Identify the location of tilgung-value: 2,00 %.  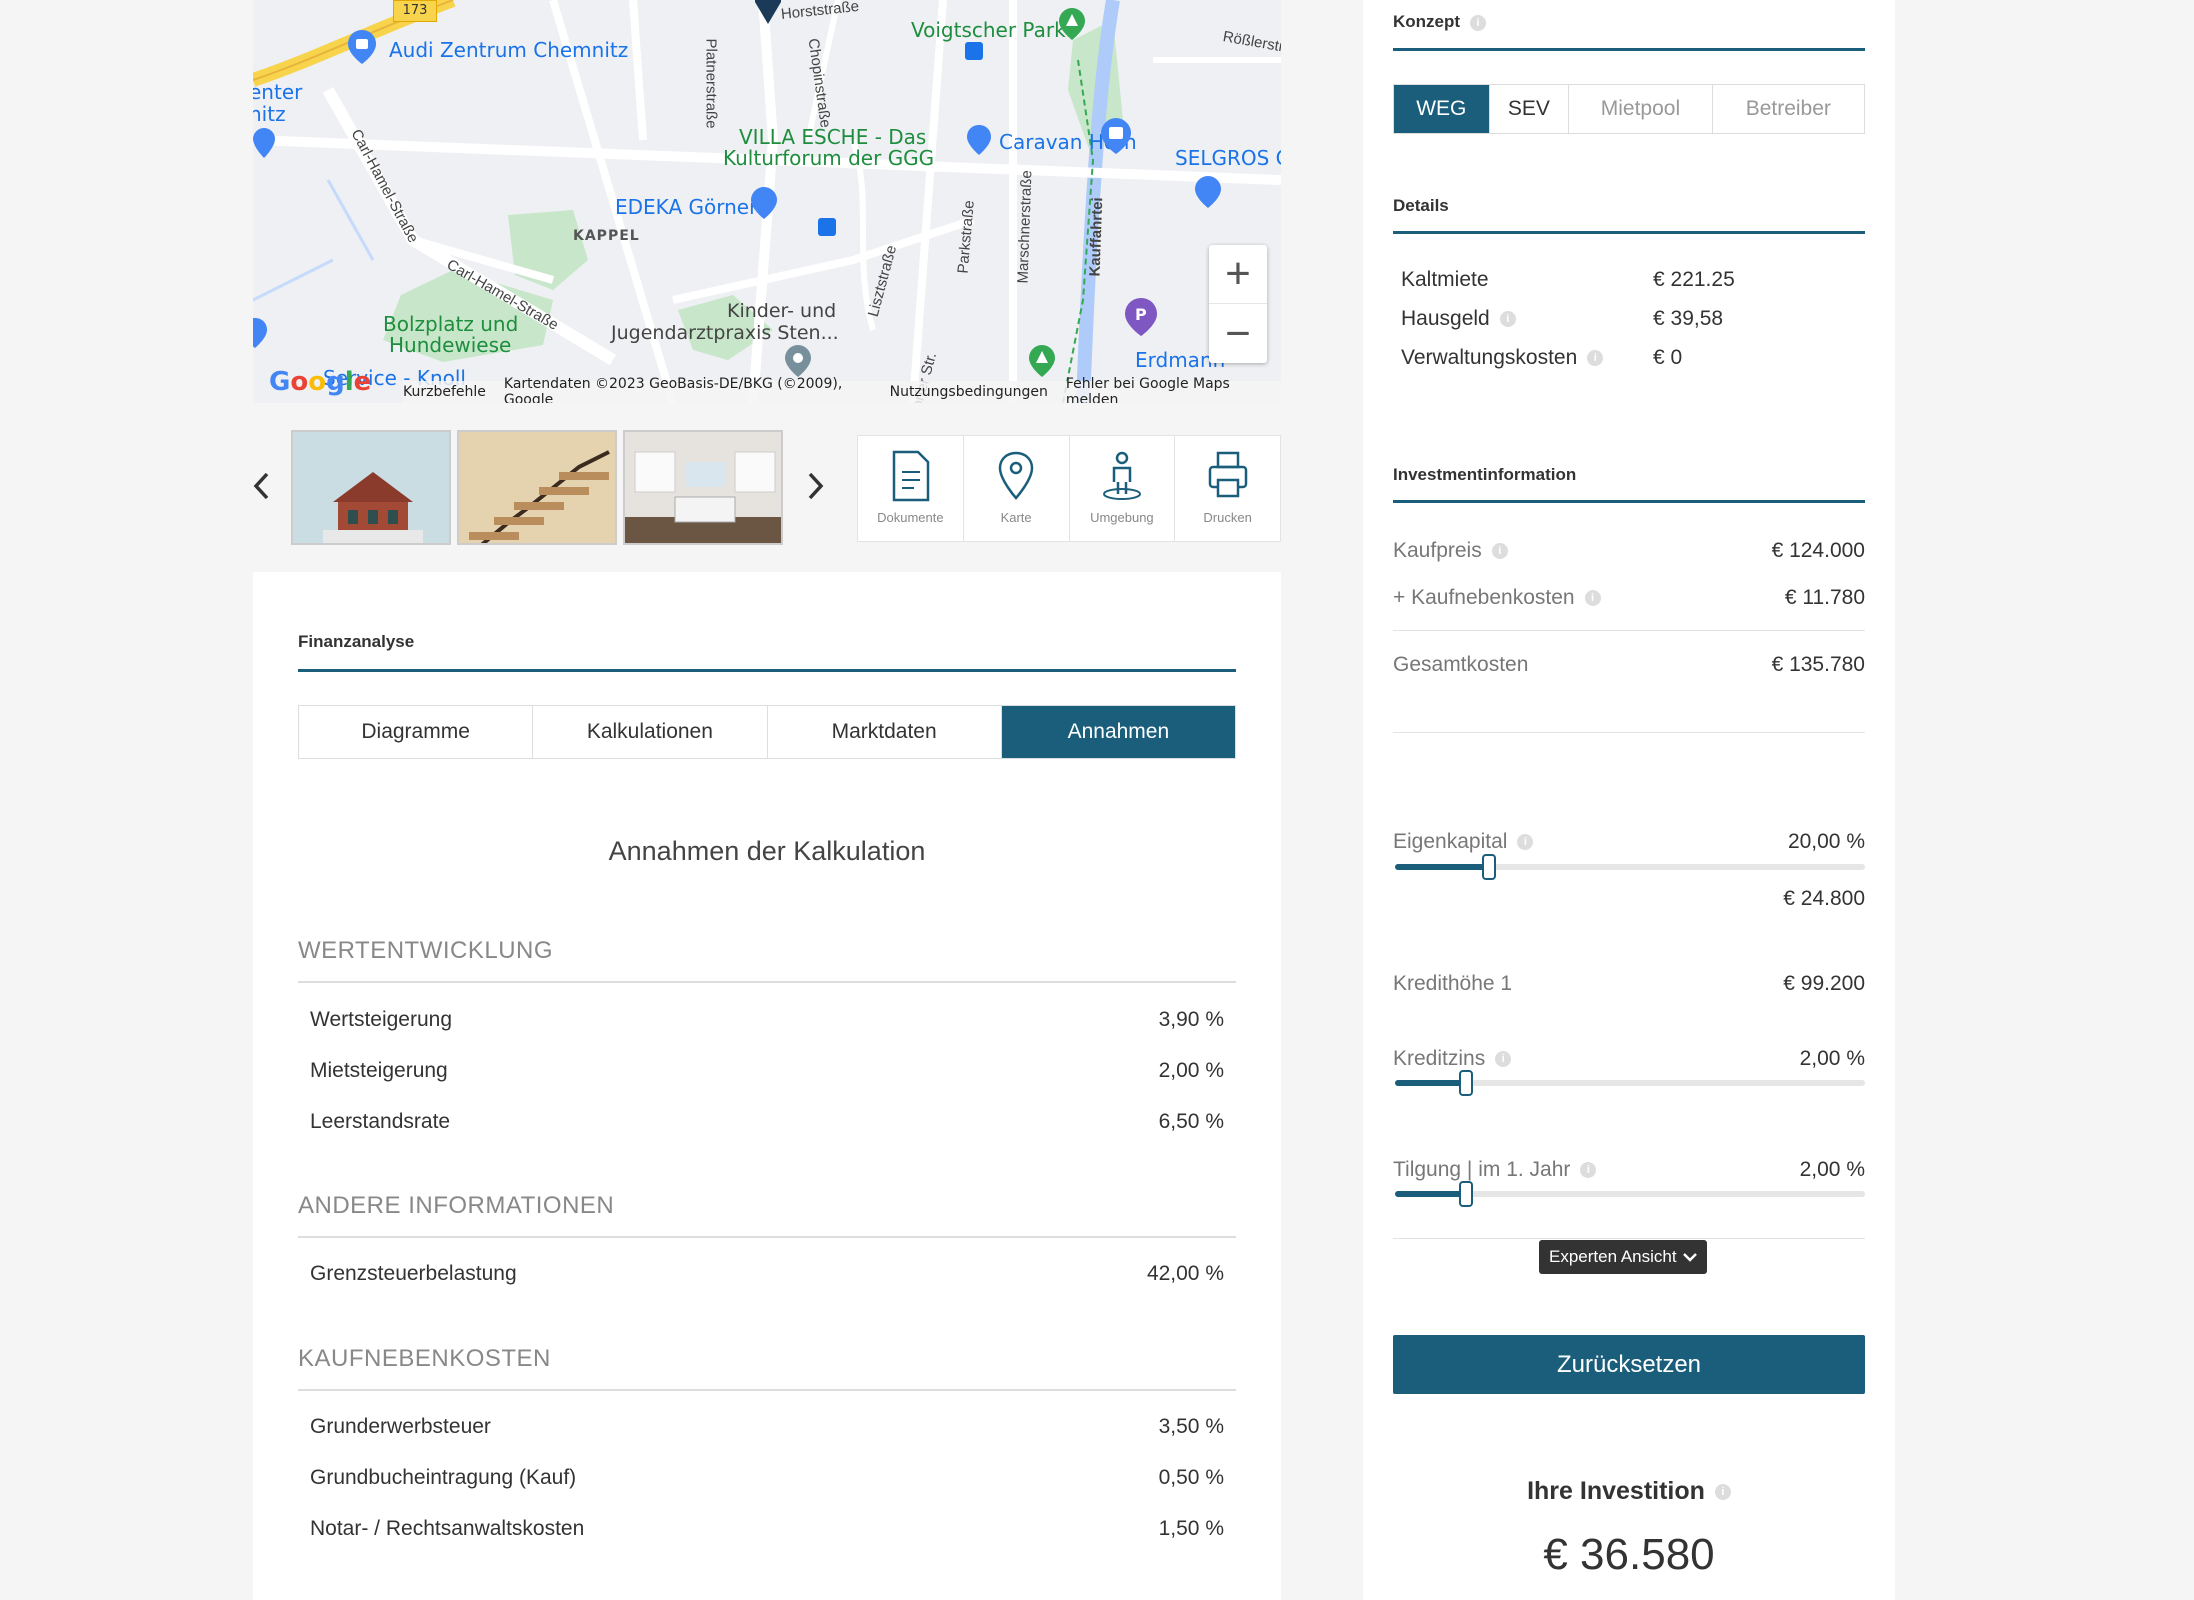
(1832, 1169).